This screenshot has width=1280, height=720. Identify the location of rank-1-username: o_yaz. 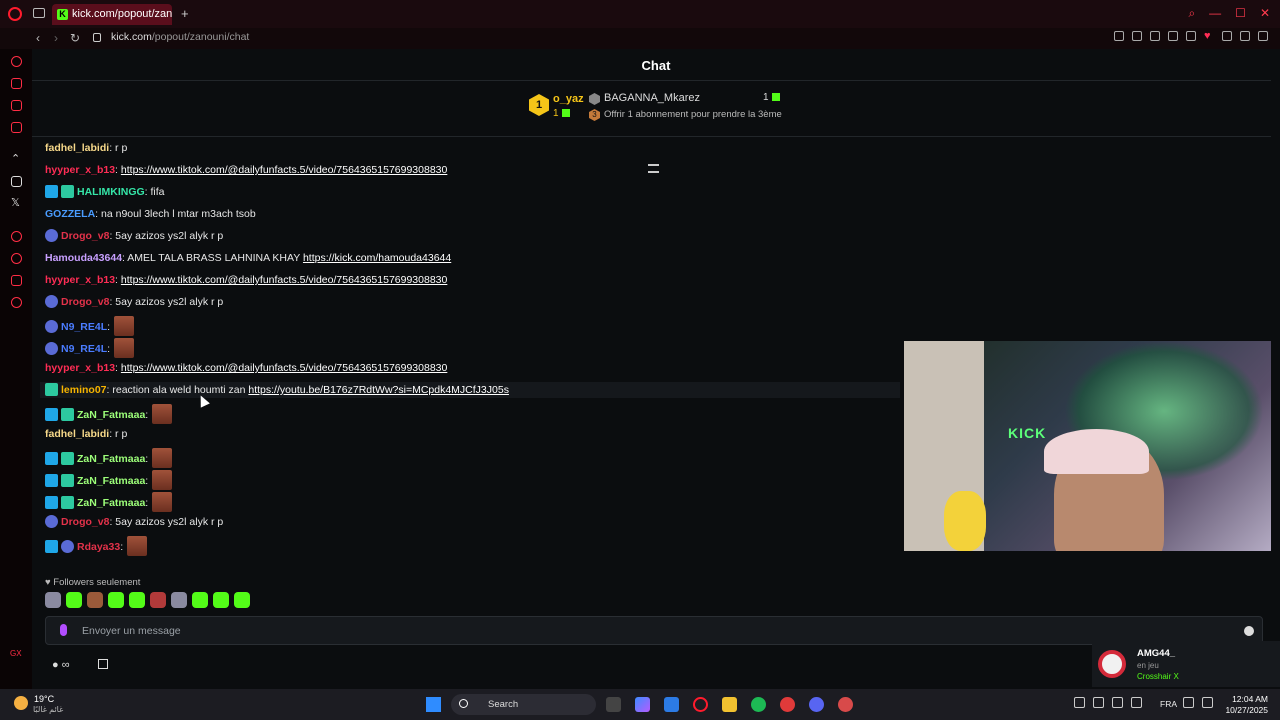
(568, 99).